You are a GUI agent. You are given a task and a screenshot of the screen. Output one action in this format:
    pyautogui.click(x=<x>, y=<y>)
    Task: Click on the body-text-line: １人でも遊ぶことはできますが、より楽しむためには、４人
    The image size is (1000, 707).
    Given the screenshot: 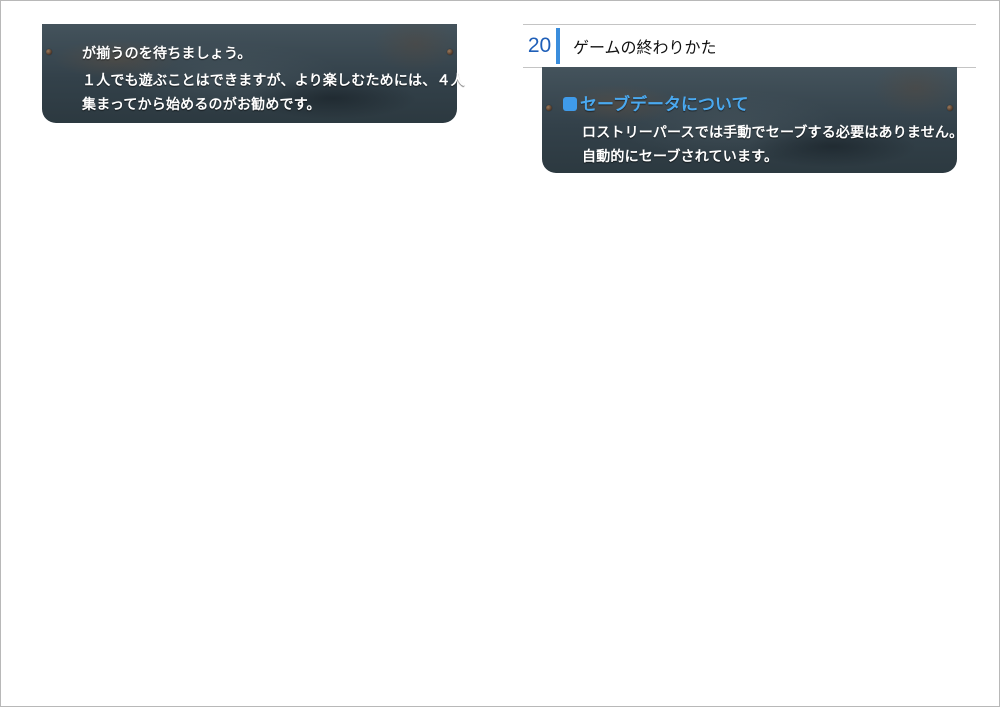 What is the action you would take?
    pyautogui.click(x=273, y=81)
    